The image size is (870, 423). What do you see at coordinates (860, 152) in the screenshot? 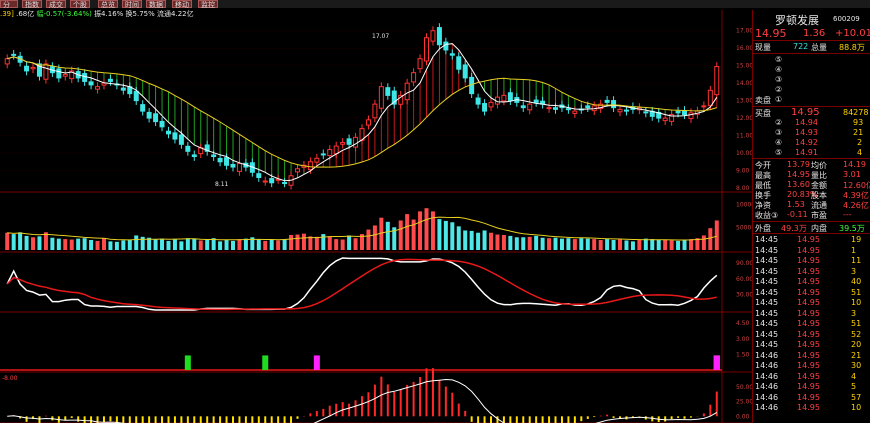
I see `buy-5-volume: 4` at bounding box center [860, 152].